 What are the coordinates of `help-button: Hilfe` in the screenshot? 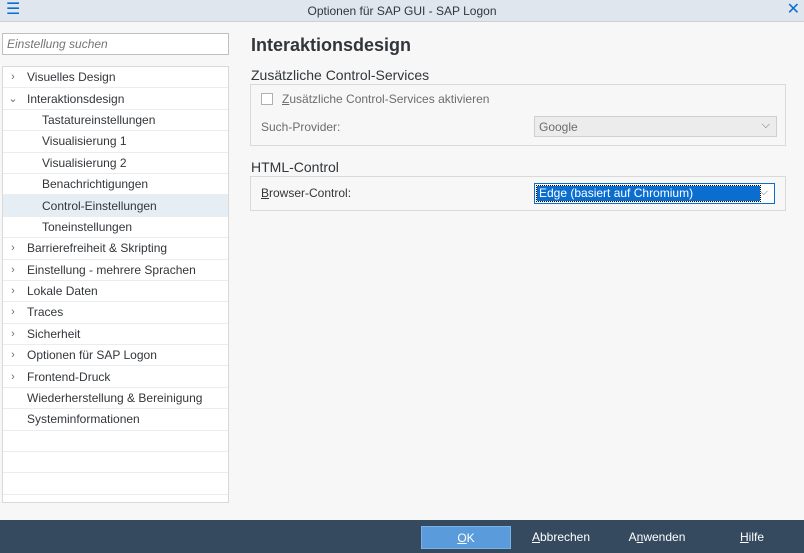 It's located at (752, 537).